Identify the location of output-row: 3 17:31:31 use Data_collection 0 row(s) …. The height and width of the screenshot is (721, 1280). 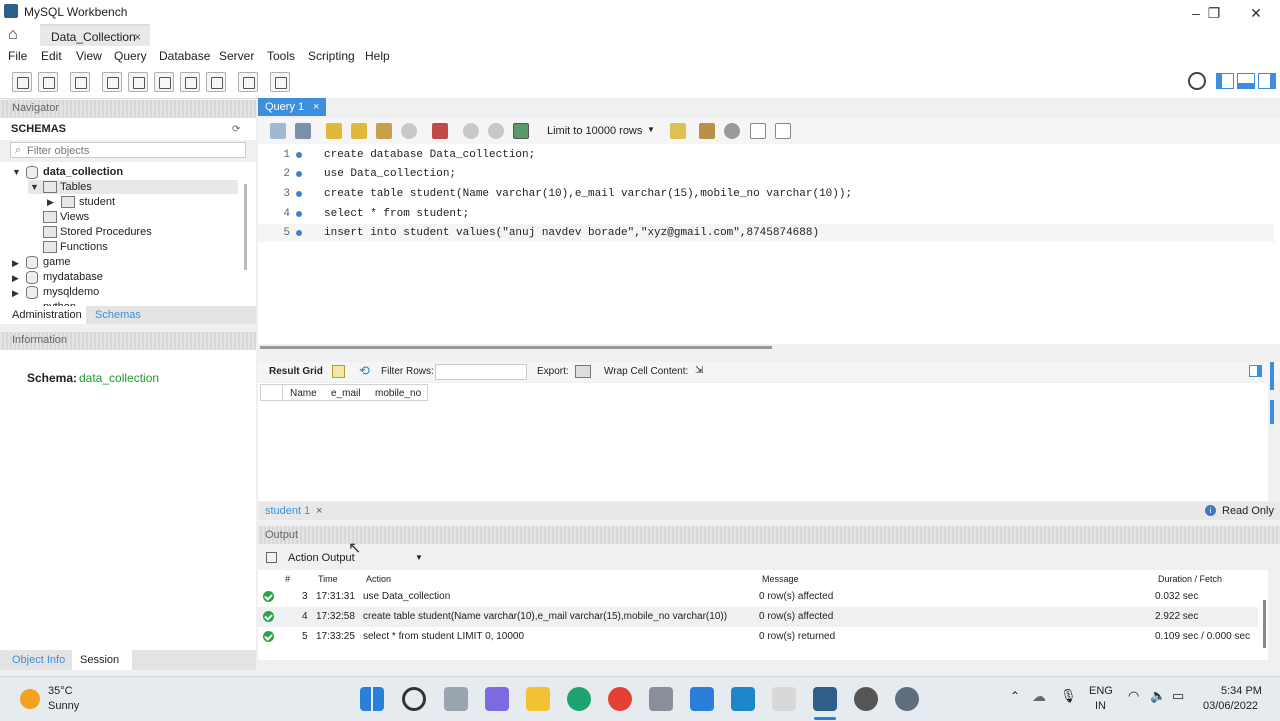
(758, 597).